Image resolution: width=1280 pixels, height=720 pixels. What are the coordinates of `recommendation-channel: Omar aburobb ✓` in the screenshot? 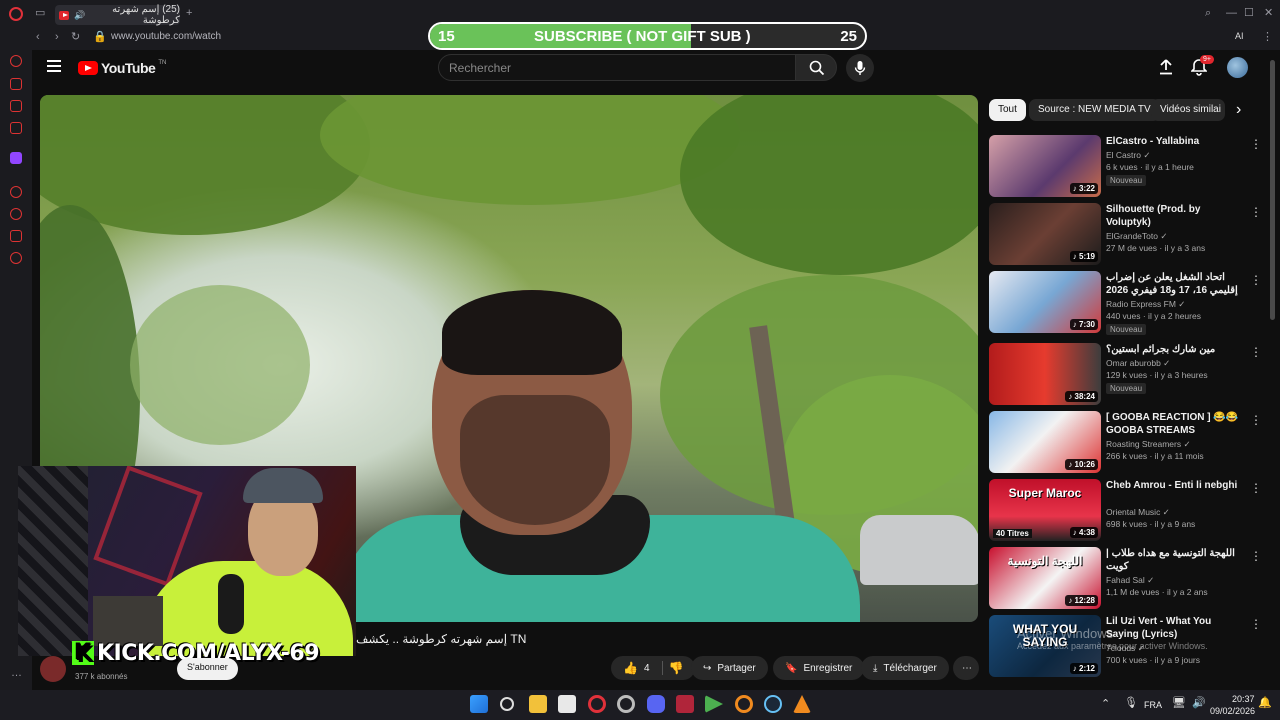 It's located at (1138, 363).